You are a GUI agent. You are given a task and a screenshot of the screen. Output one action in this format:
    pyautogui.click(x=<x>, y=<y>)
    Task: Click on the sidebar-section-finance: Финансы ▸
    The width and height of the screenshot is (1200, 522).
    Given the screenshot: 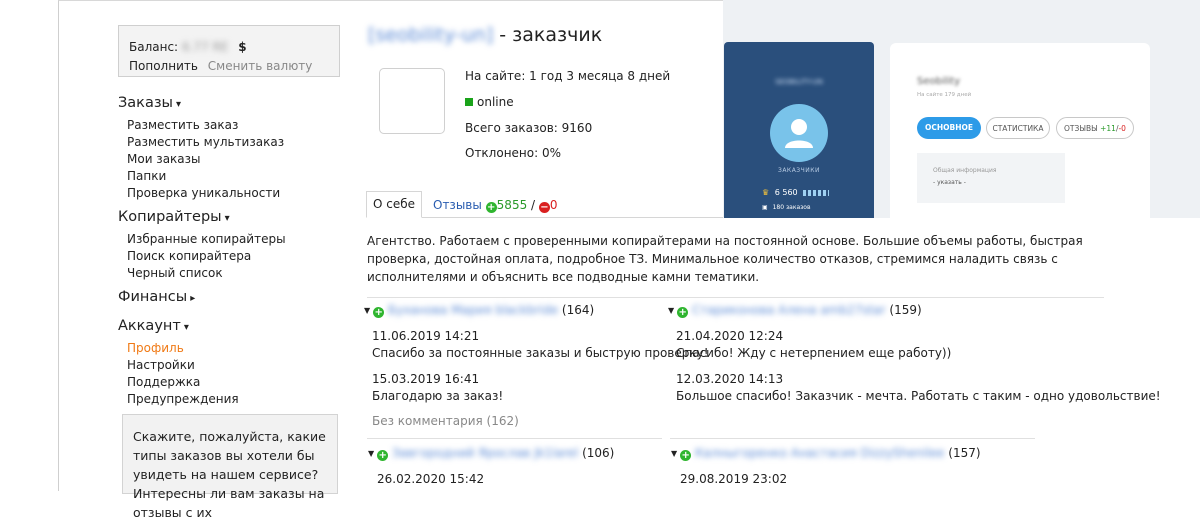 What is the action you would take?
    pyautogui.click(x=156, y=297)
    